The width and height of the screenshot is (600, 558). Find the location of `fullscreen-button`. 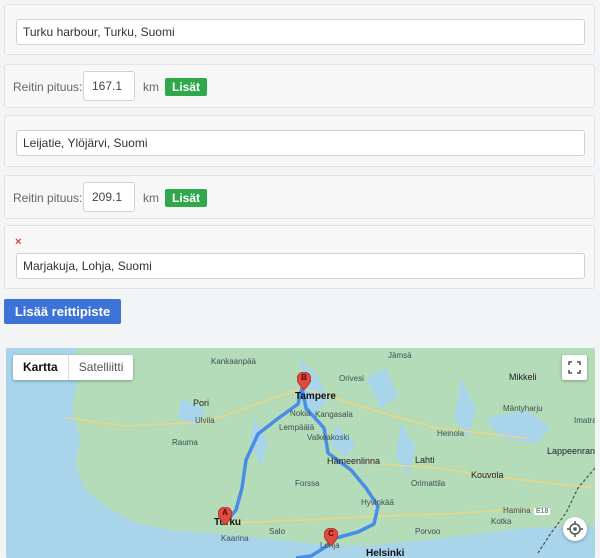

fullscreen-button is located at coordinates (574, 367).